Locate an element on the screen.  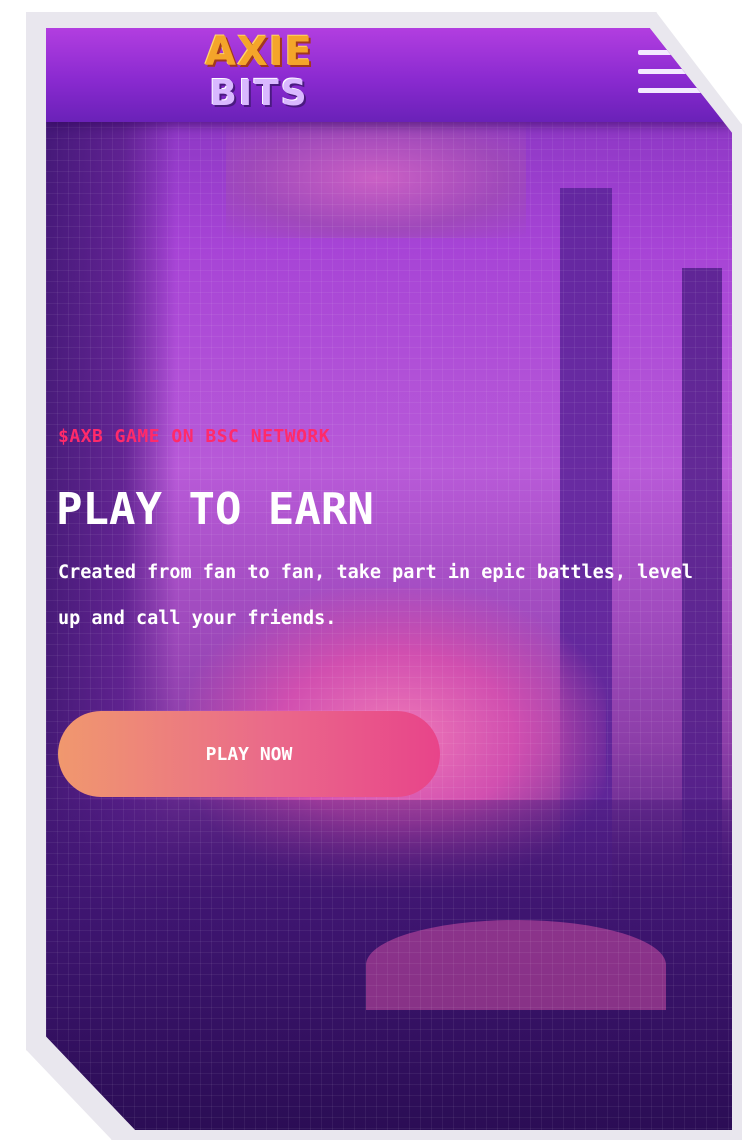
hero-tagline: $AXB GAME ON BSC NETWORK is located at coordinates (194, 436).